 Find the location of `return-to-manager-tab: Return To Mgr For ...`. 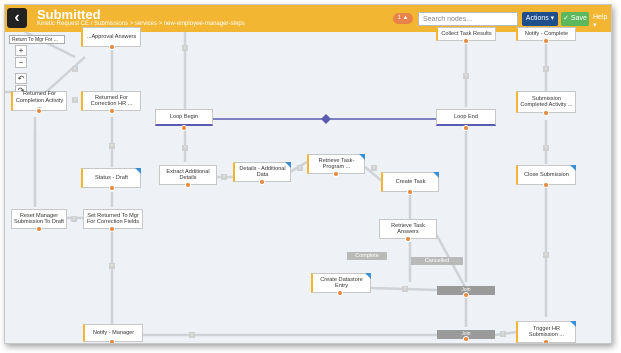

return-to-manager-tab: Return To Mgr For ... is located at coordinates (37, 39).